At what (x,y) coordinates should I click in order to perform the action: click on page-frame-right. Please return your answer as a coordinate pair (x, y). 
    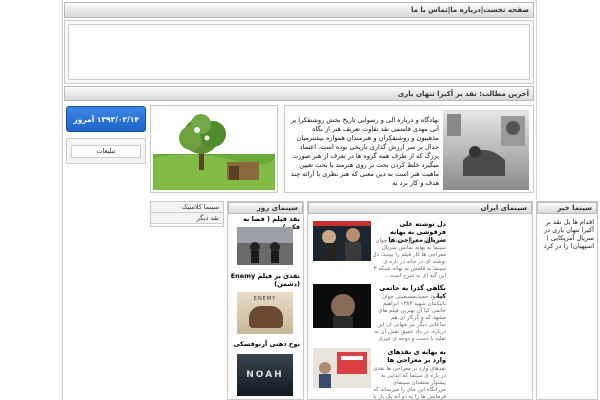
    Looking at the image, I should click on (536, 100).